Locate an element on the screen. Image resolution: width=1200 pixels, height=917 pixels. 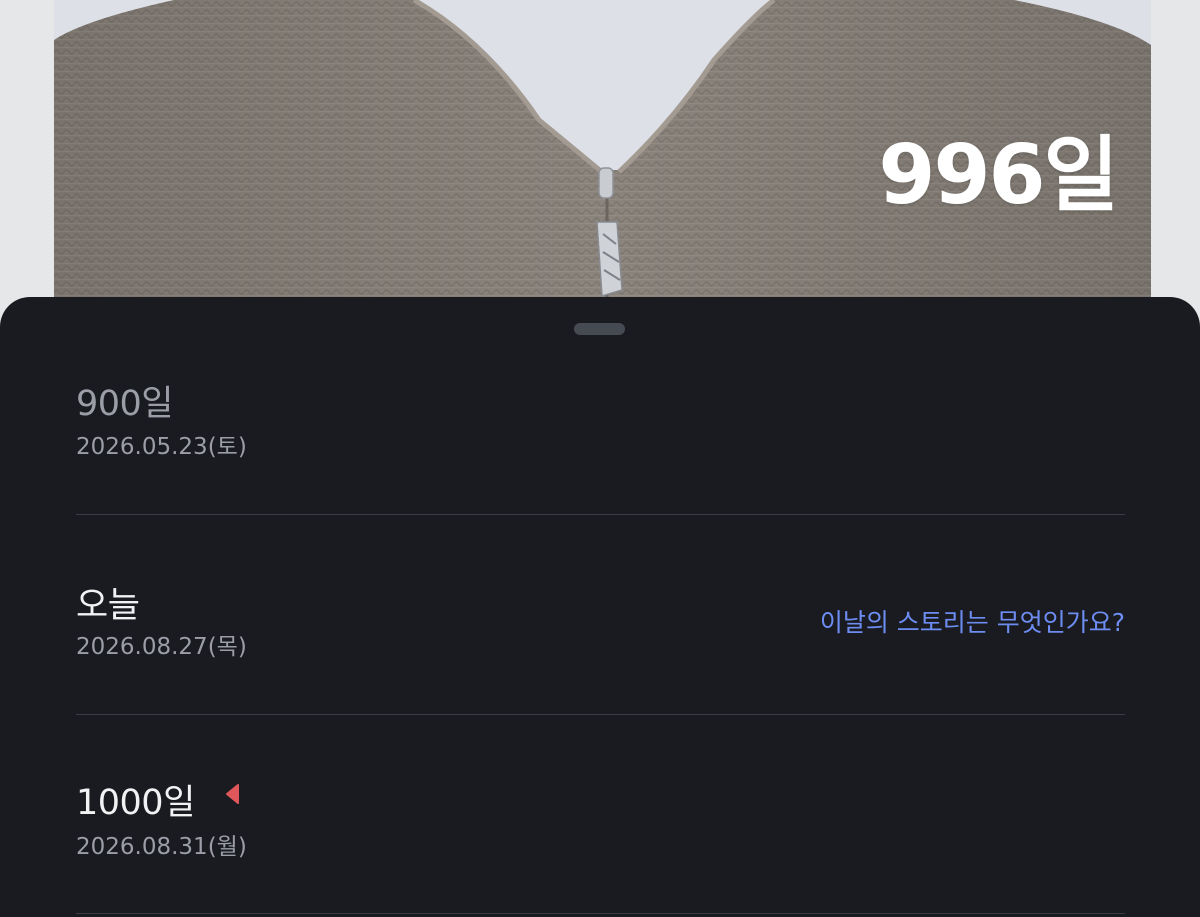
dday-count-label: 996일 is located at coordinates (998, 175).